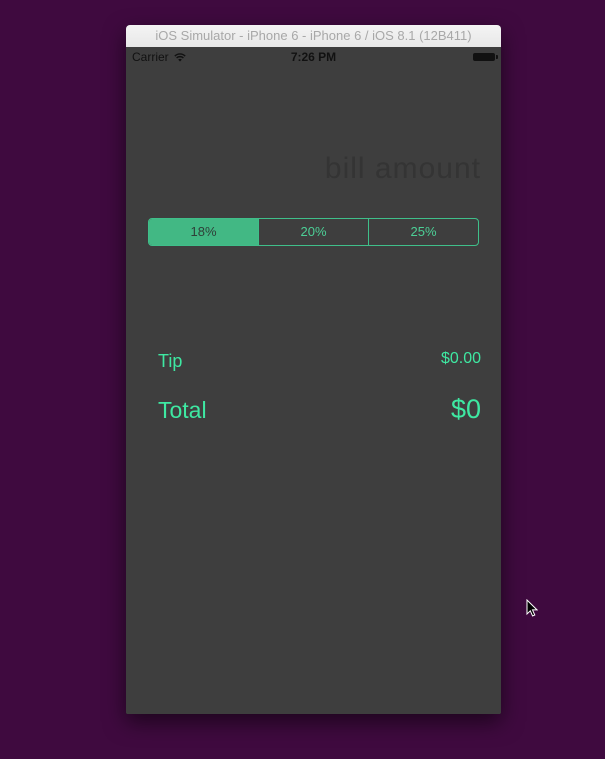 This screenshot has height=759, width=605. I want to click on tip-amount: $0.00, so click(460, 358).